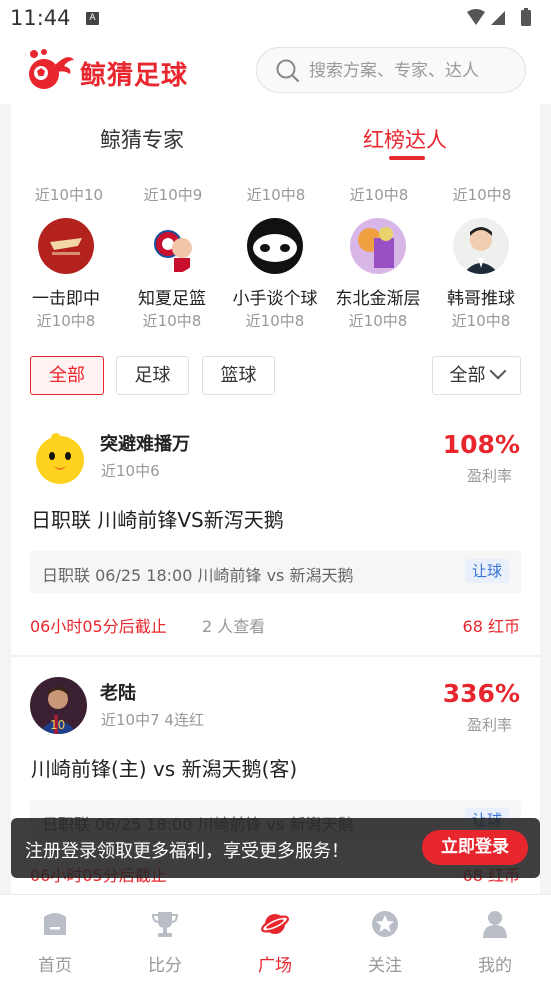 The image size is (551, 981). Describe the element at coordinates (165, 942) in the screenshot. I see `nav-score: 比分` at that location.